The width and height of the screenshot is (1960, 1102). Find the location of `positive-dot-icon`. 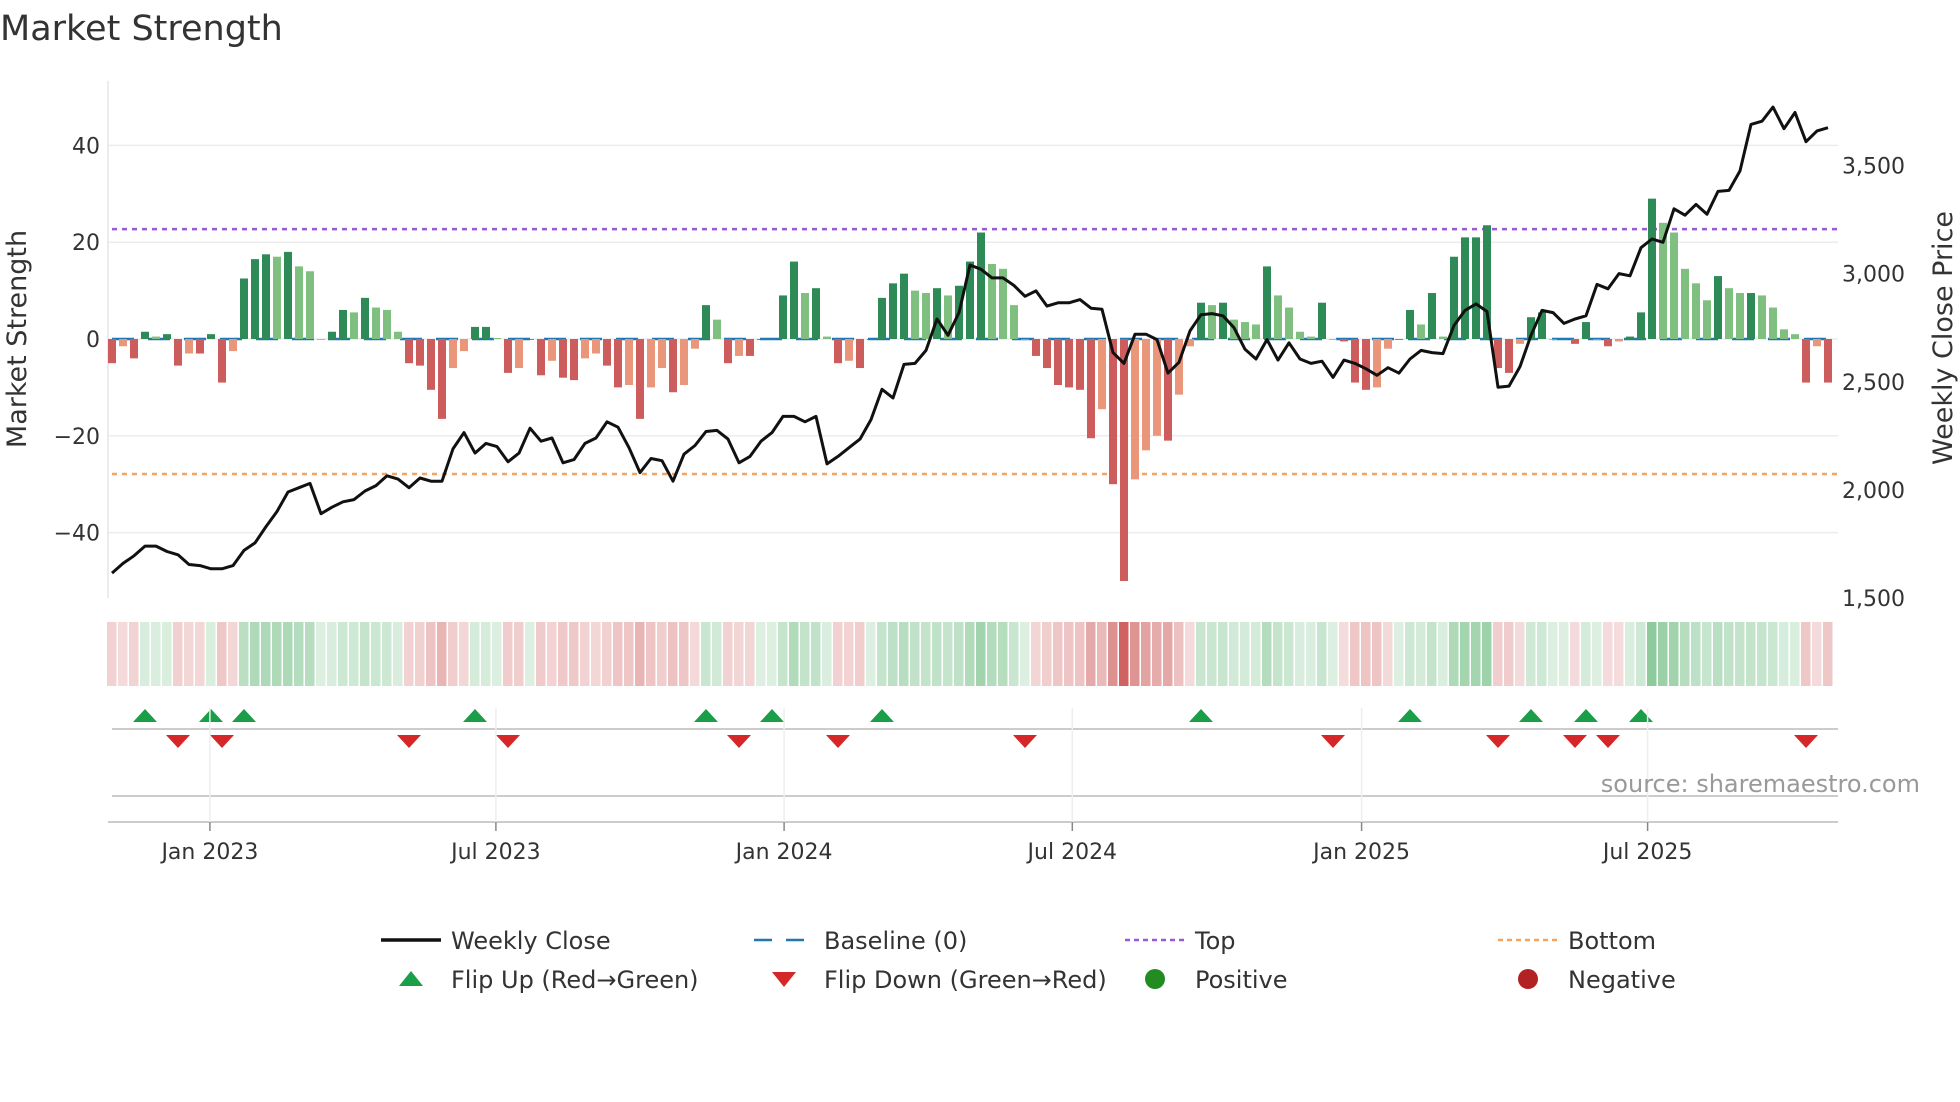

positive-dot-icon is located at coordinates (1155, 979).